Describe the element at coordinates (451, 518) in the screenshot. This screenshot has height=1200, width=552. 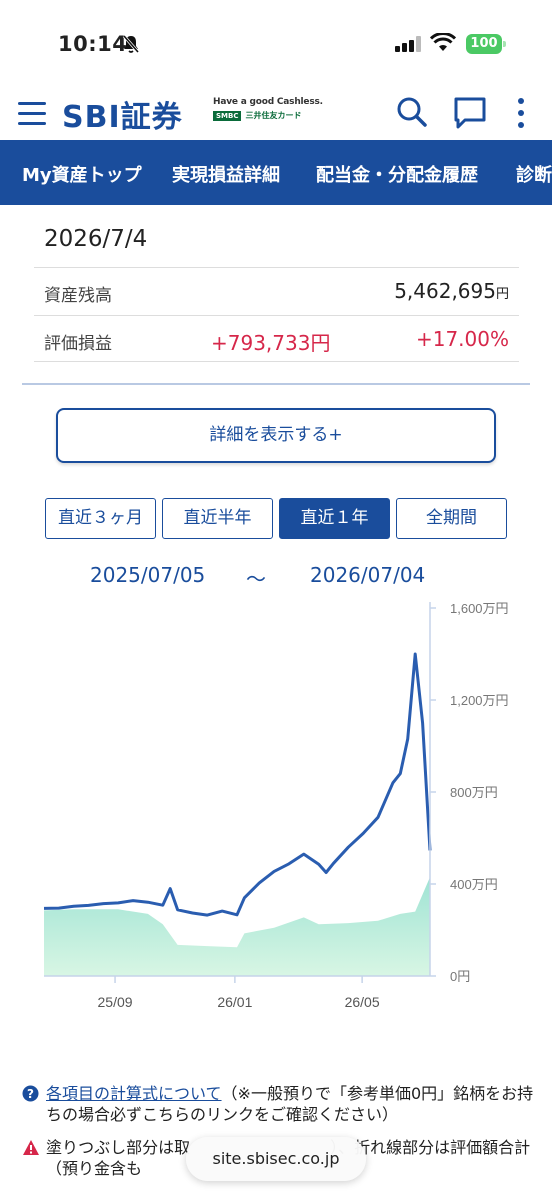
I see `period-all-button: 全期間` at that location.